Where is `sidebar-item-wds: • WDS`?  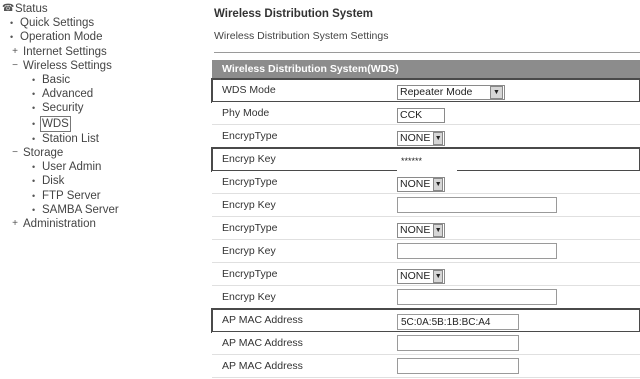
sidebar-item-wds: • WDS is located at coordinates (95, 123).